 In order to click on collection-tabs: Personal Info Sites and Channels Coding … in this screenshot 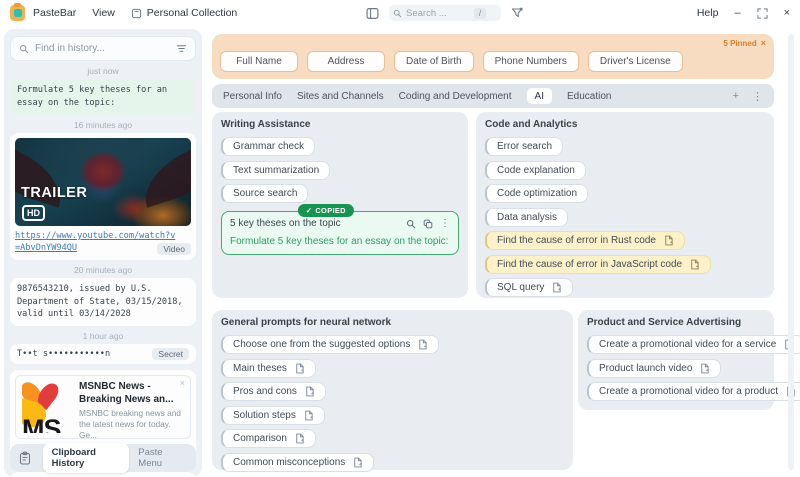, I will do `click(493, 96)`.